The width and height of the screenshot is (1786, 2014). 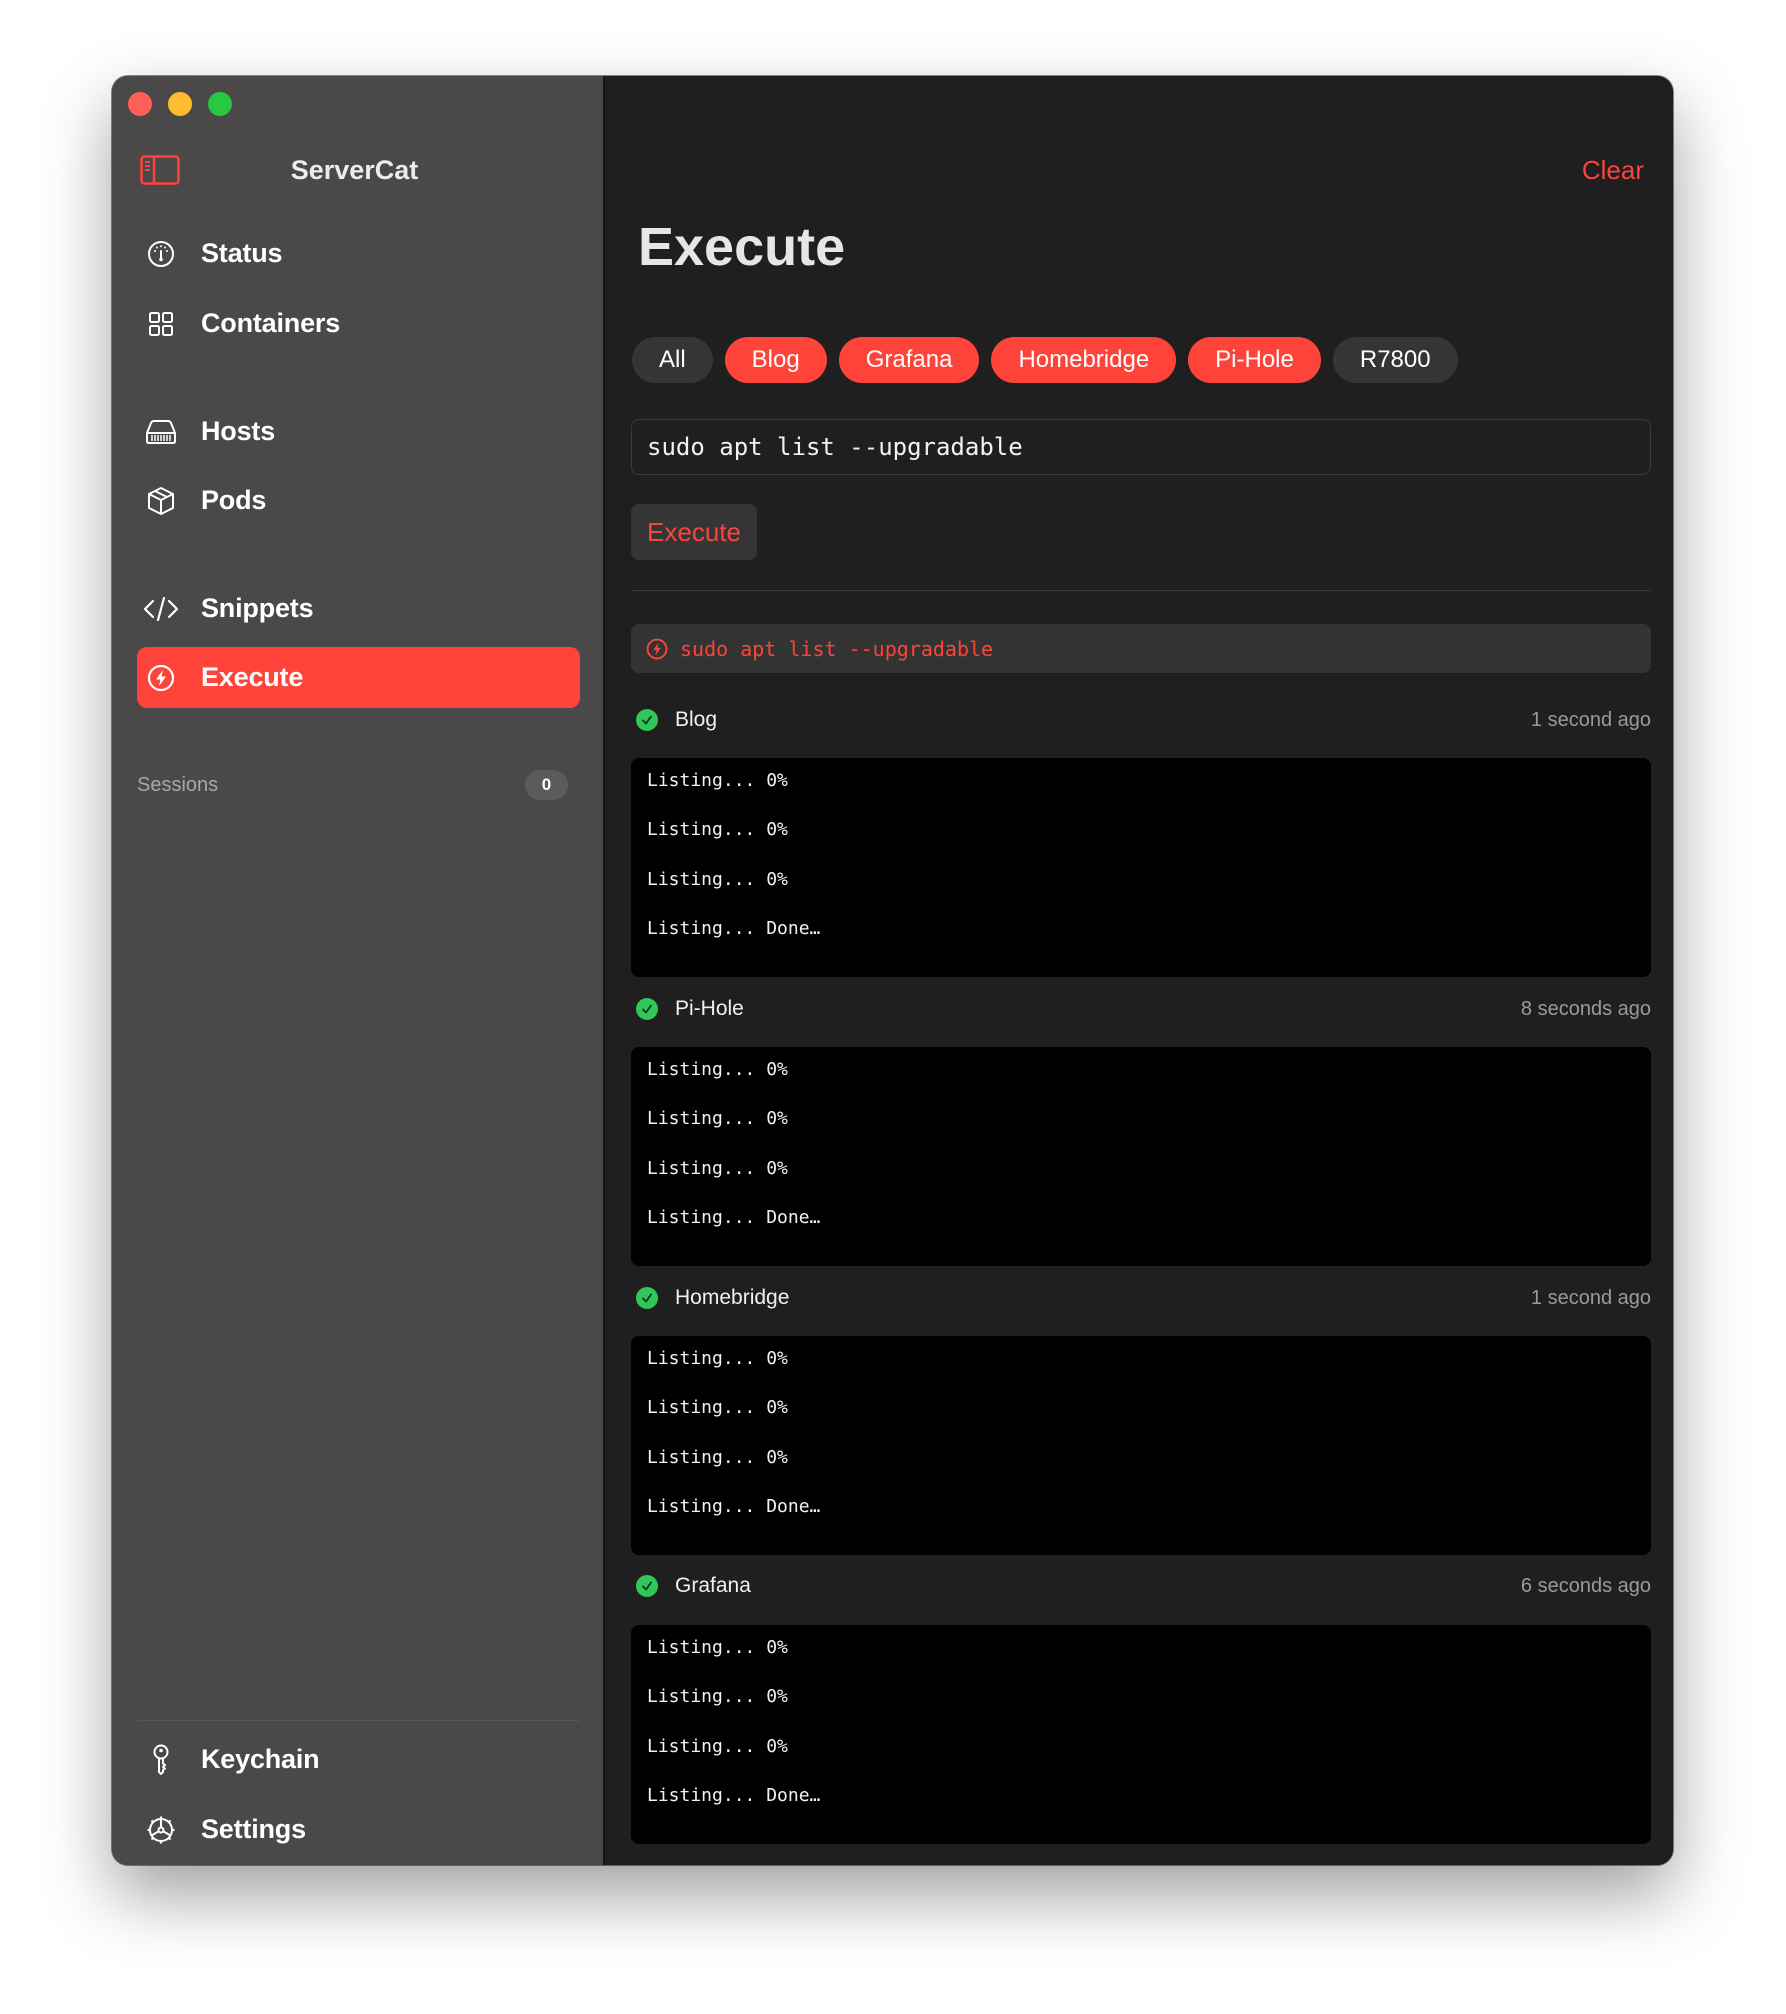 I want to click on sidebar-item-label: Settings, so click(x=253, y=1829).